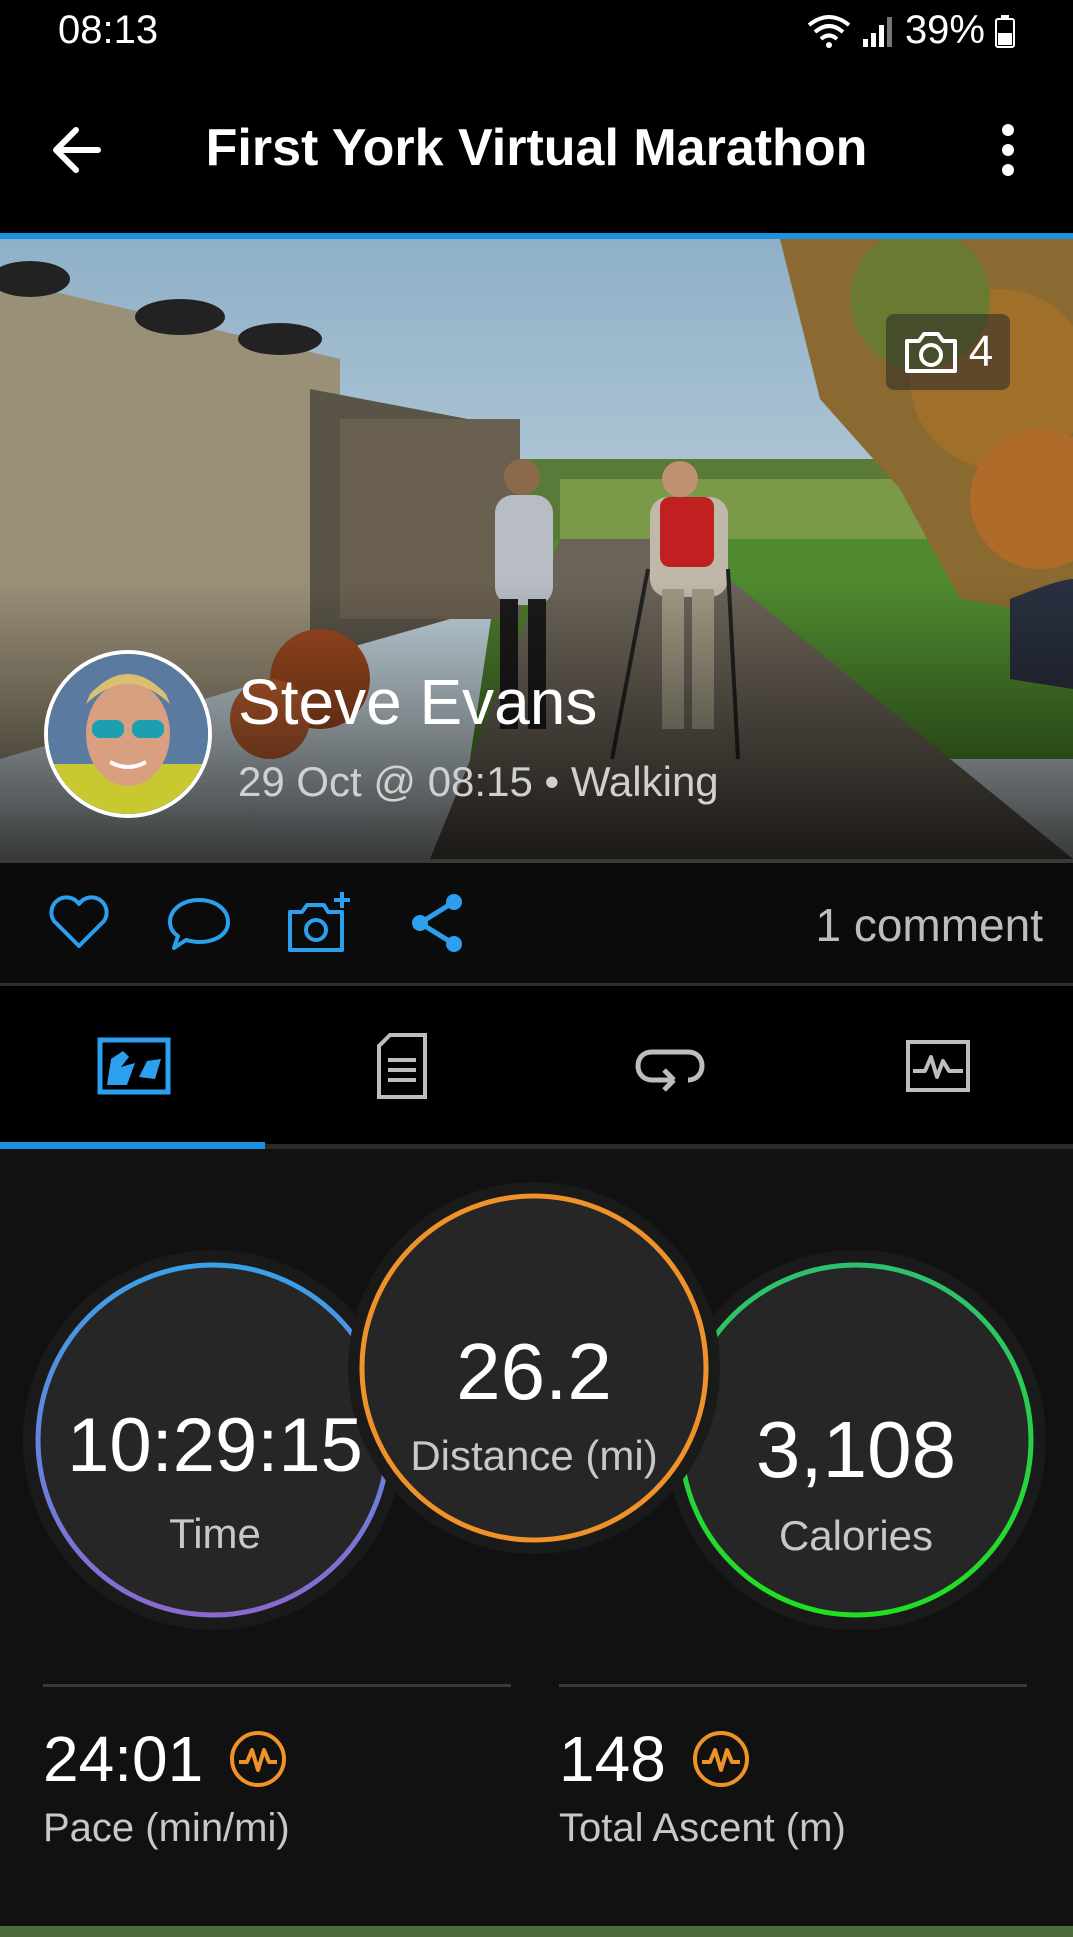 This screenshot has width=1073, height=1937. I want to click on status-time: 08:13, so click(108, 30).